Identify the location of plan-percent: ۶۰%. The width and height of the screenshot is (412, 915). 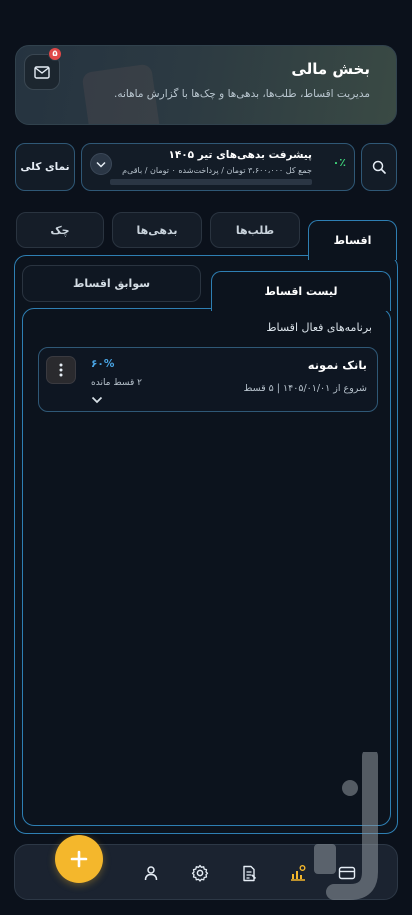
(103, 364).